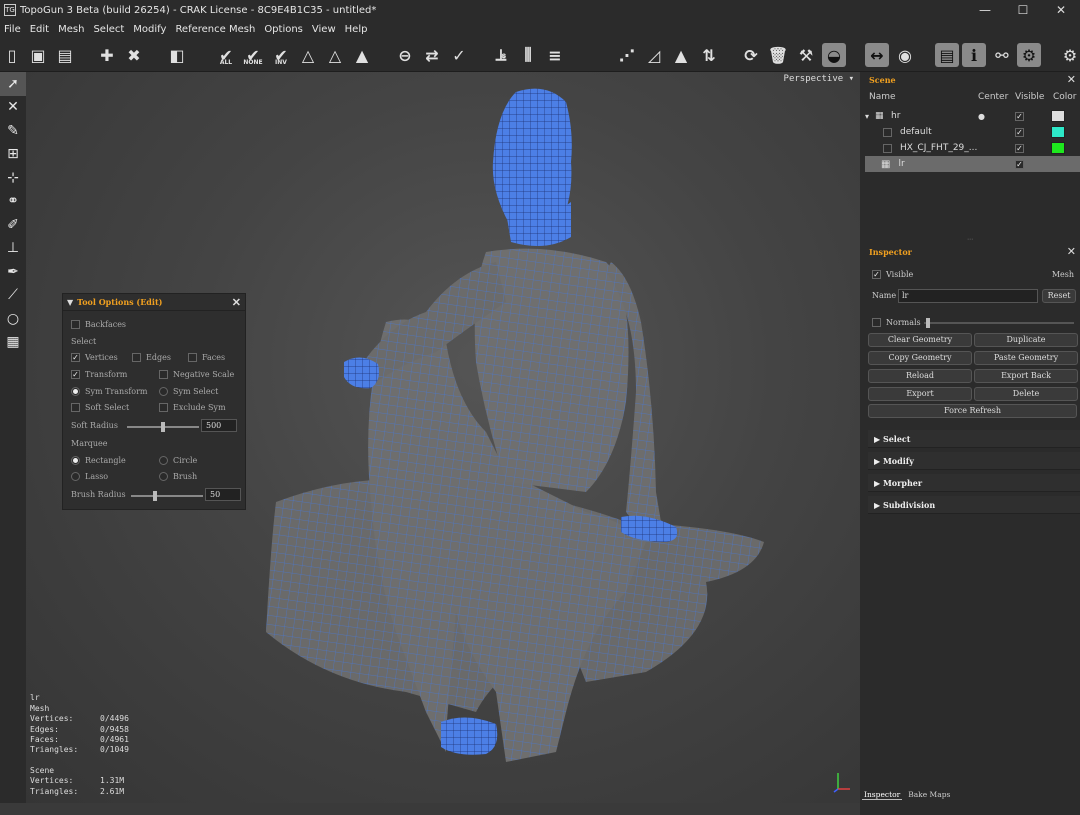  I want to click on move-tool-icon: ✕, so click(13, 108).